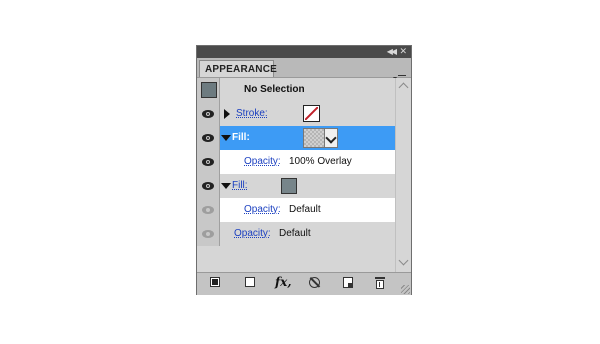 This screenshot has height=344, width=600. Describe the element at coordinates (289, 186) in the screenshot. I see `fill-color-swatch` at that location.